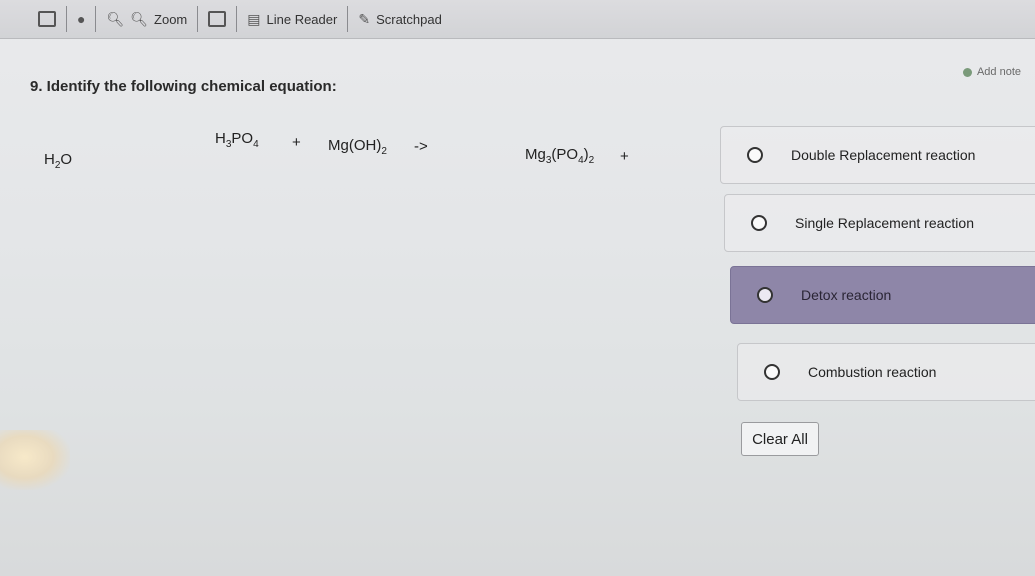 The width and height of the screenshot is (1035, 576). I want to click on scratchpad-label: Scratchpad, so click(409, 19).